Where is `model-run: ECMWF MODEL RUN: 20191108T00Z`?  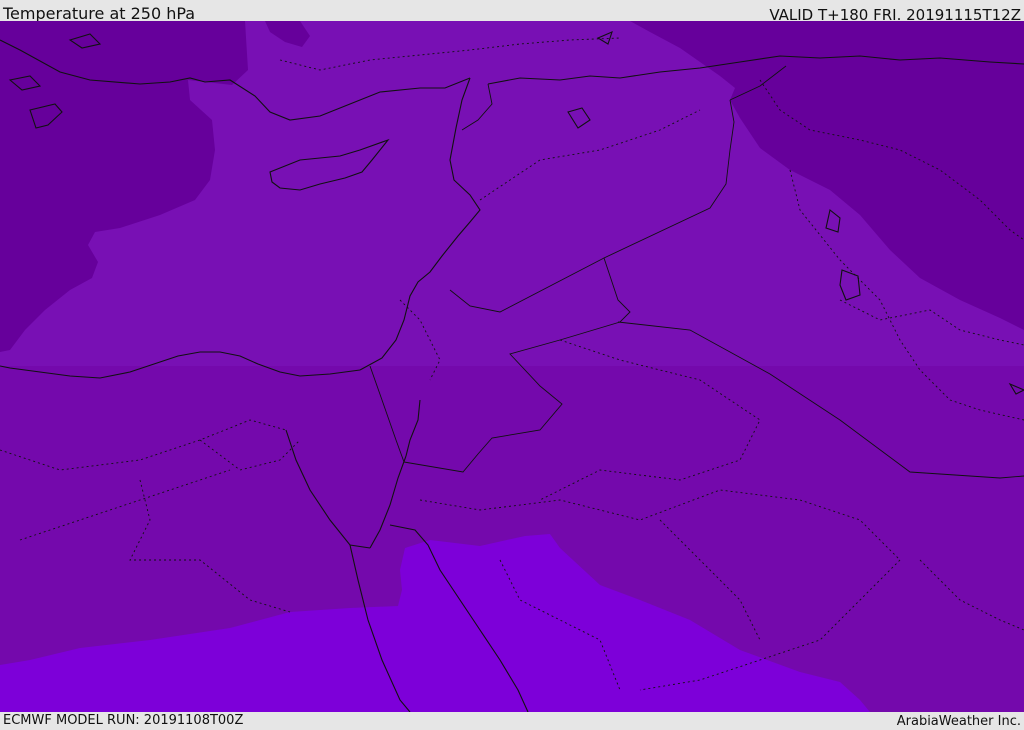 model-run: ECMWF MODEL RUN: 20191108T00Z is located at coordinates (123, 720).